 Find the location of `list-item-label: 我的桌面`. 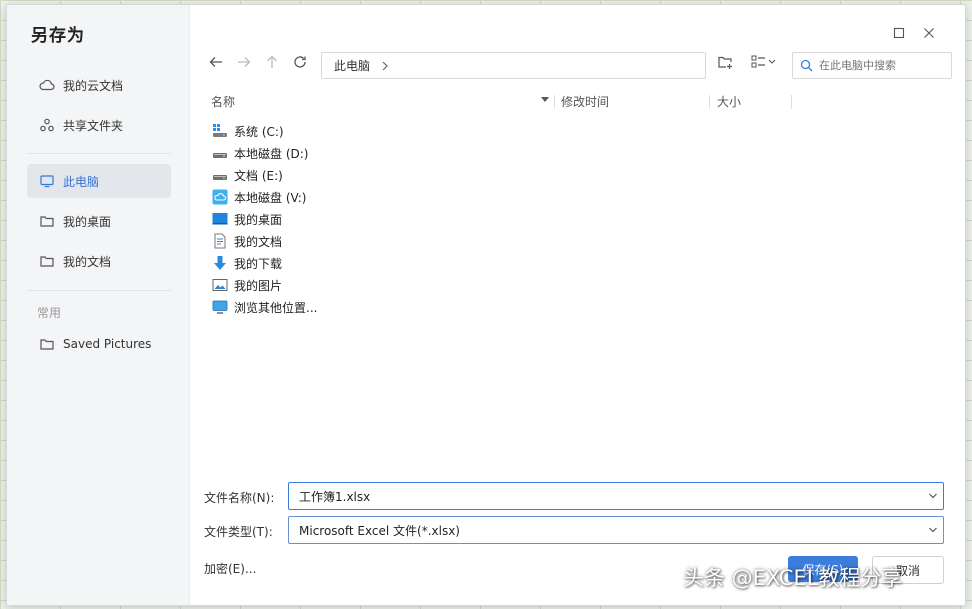

list-item-label: 我的桌面 is located at coordinates (258, 219).